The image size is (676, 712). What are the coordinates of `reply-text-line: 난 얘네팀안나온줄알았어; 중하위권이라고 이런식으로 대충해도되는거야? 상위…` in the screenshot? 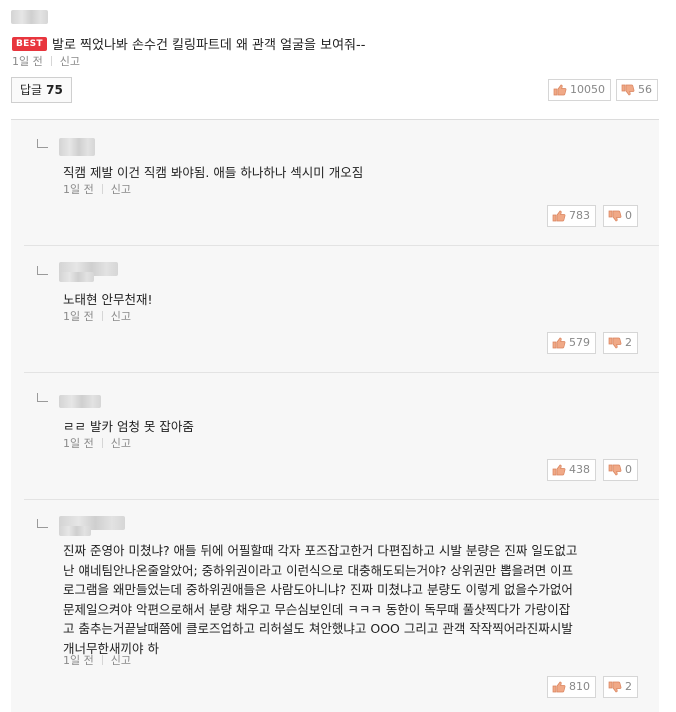 It's located at (318, 570).